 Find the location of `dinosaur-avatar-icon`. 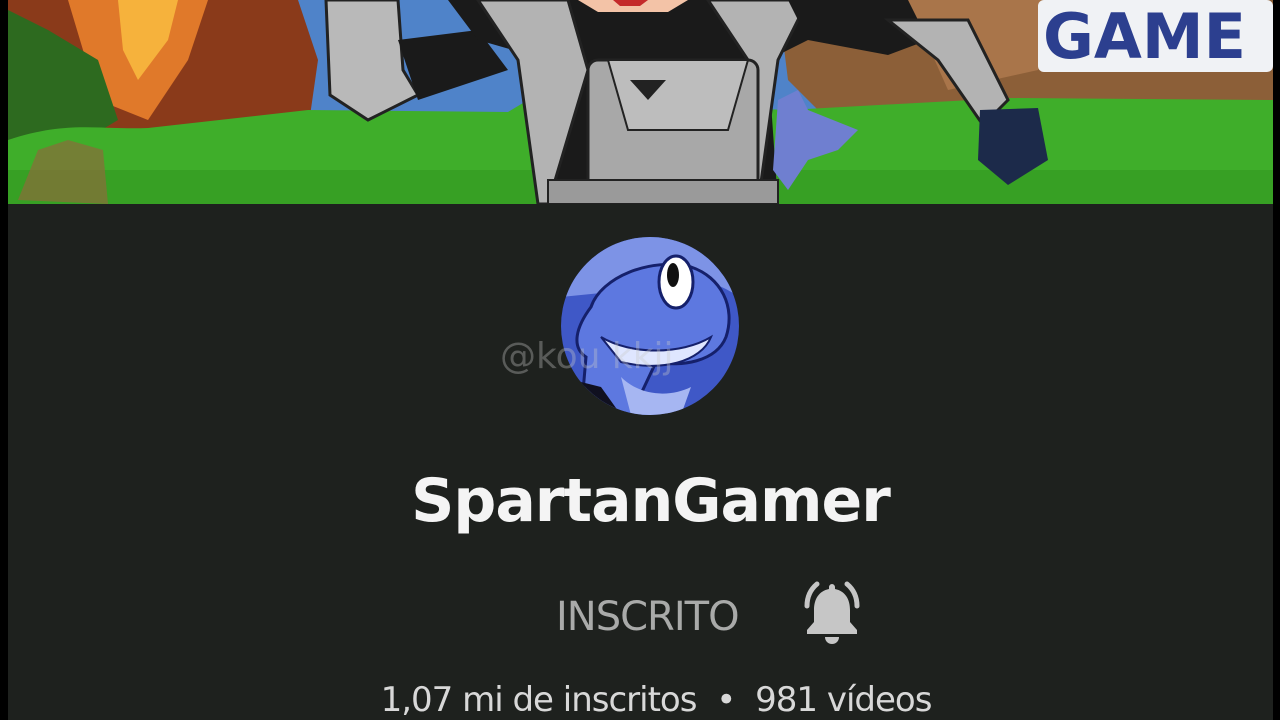

dinosaur-avatar-icon is located at coordinates (650, 326).